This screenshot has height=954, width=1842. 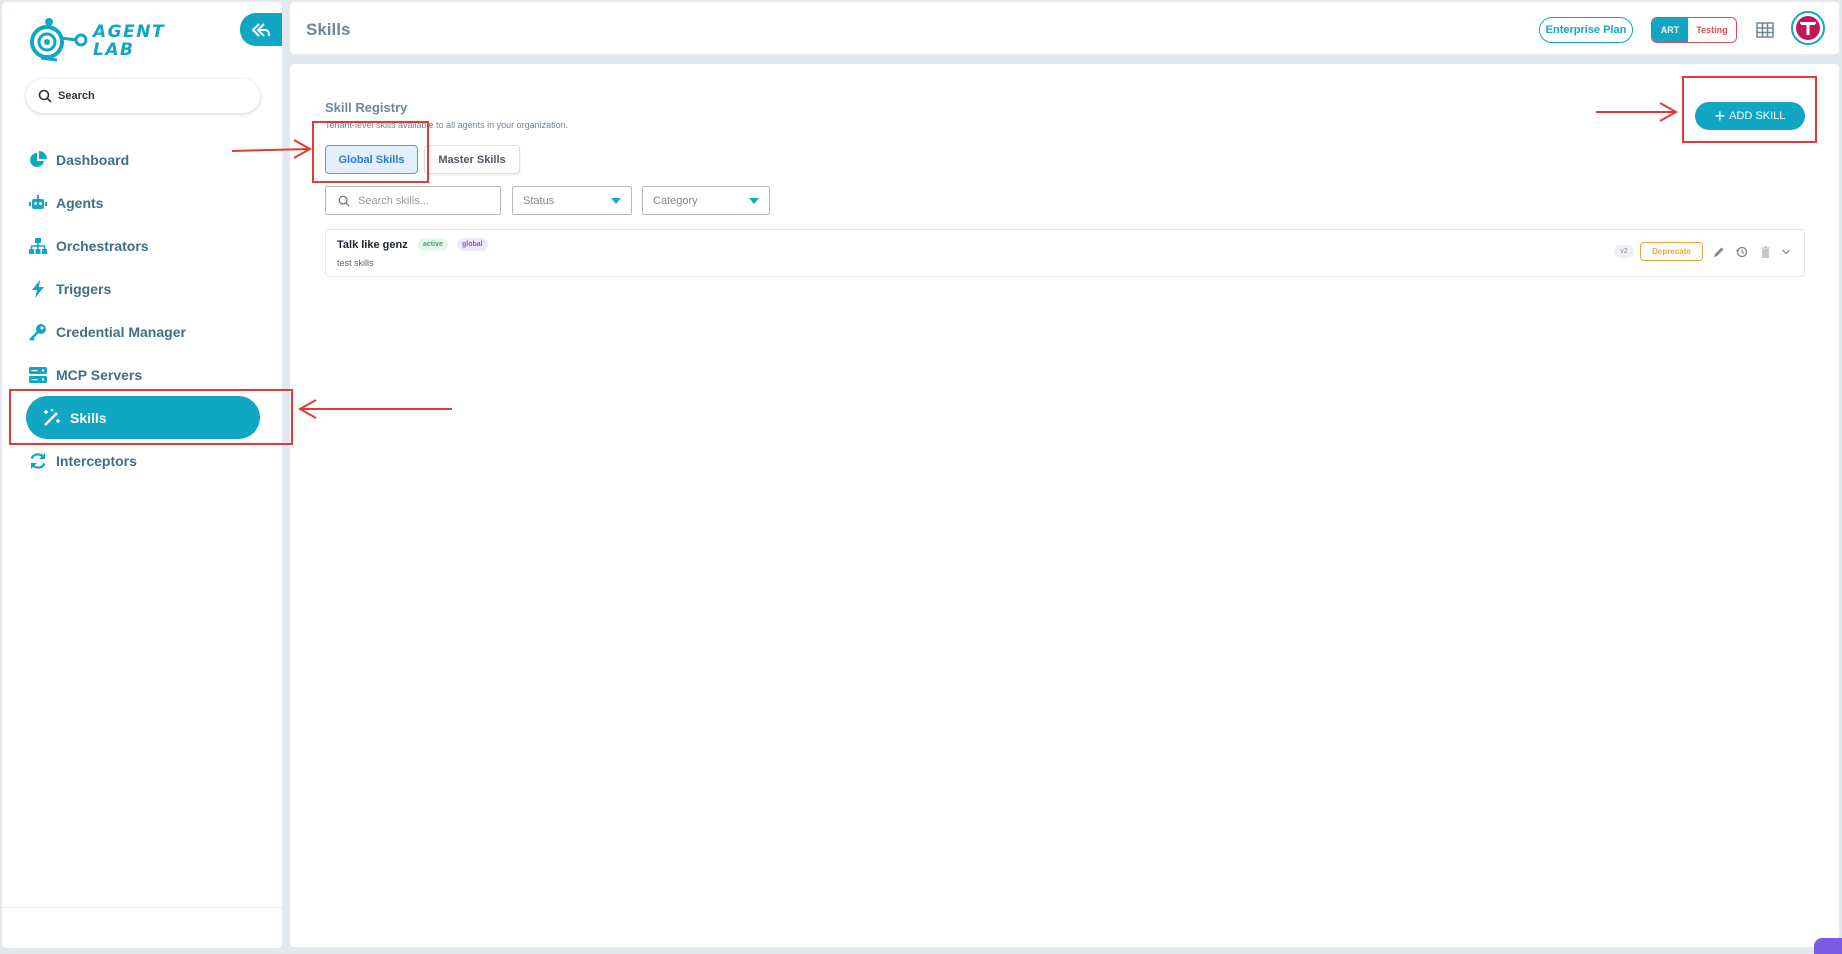 I want to click on chevron-down-icon, so click(x=1786, y=252).